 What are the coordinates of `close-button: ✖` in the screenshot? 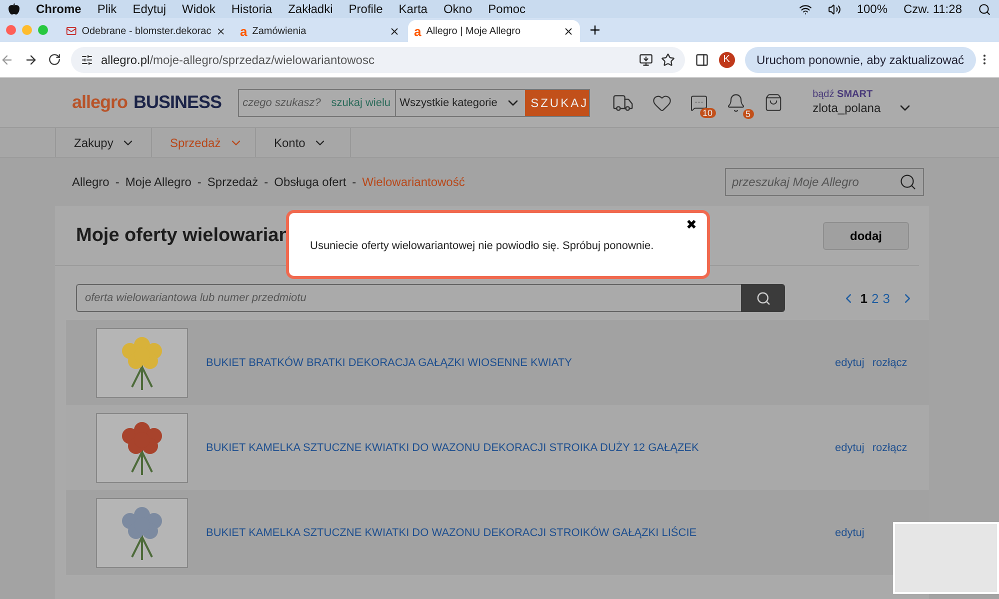 It's located at (691, 224).